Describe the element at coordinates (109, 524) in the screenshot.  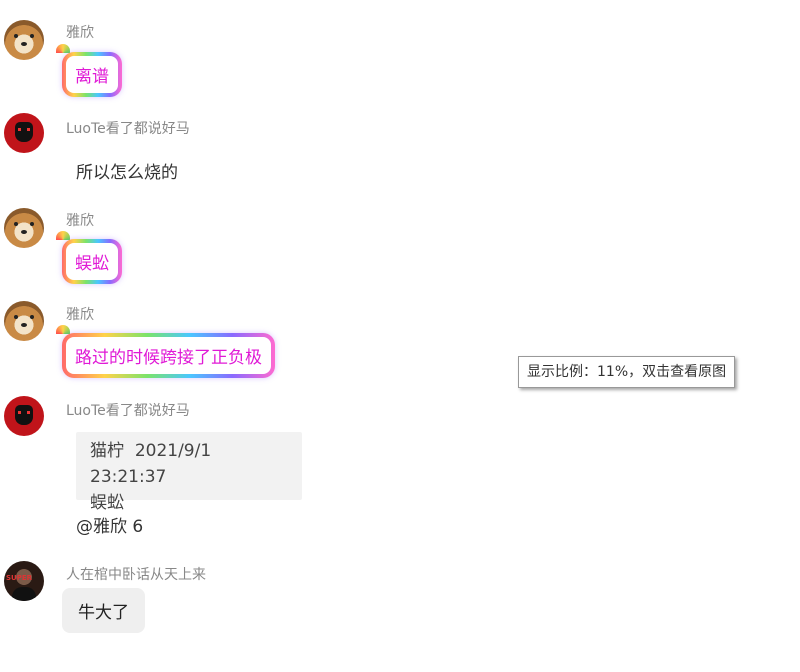
I see `message-text: @雅欣 6` at that location.